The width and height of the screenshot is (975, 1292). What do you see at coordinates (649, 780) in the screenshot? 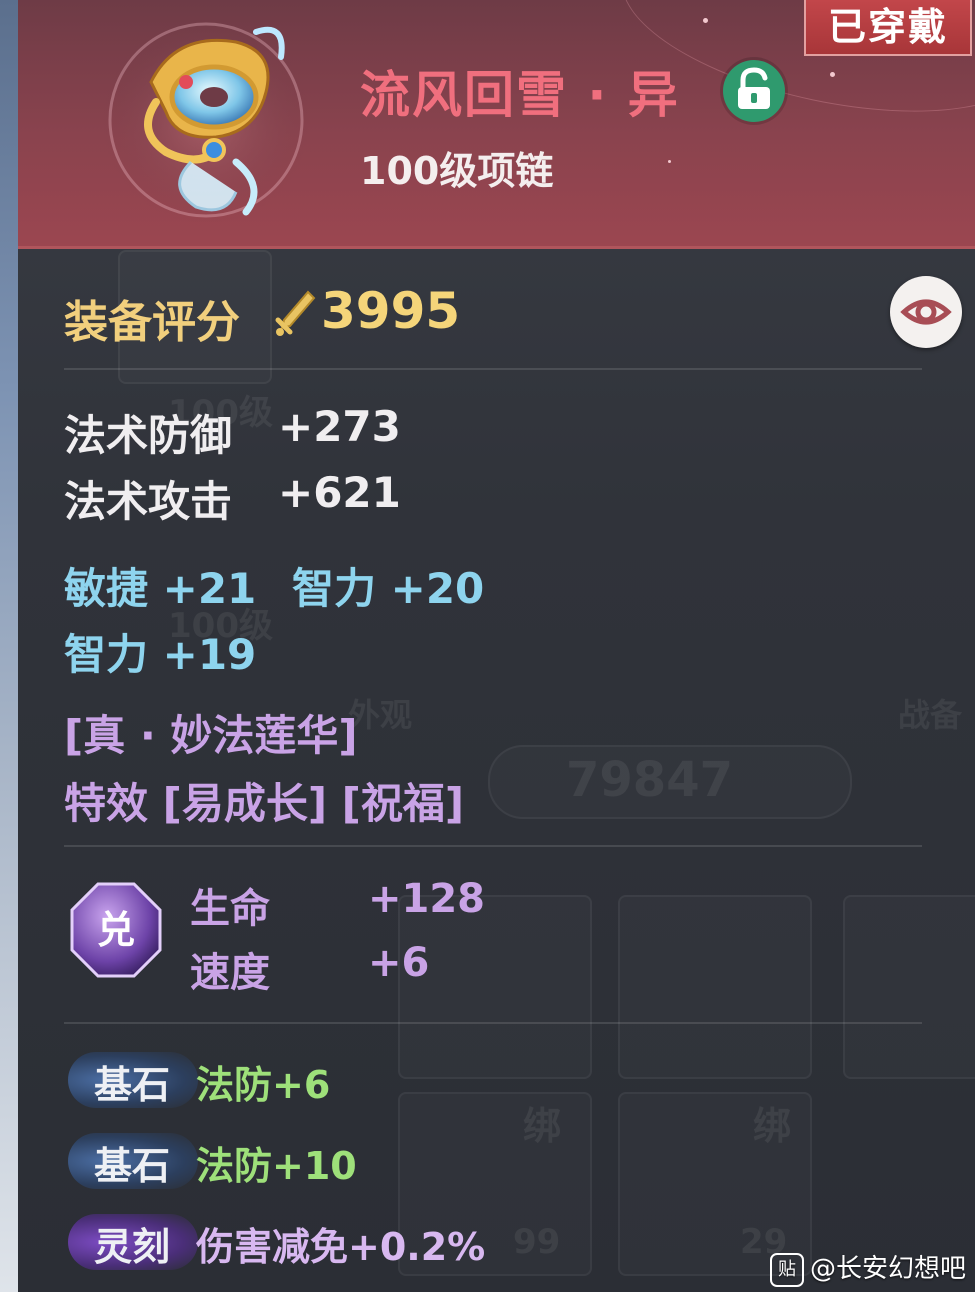
I see `bg-power-value: 79847` at bounding box center [649, 780].